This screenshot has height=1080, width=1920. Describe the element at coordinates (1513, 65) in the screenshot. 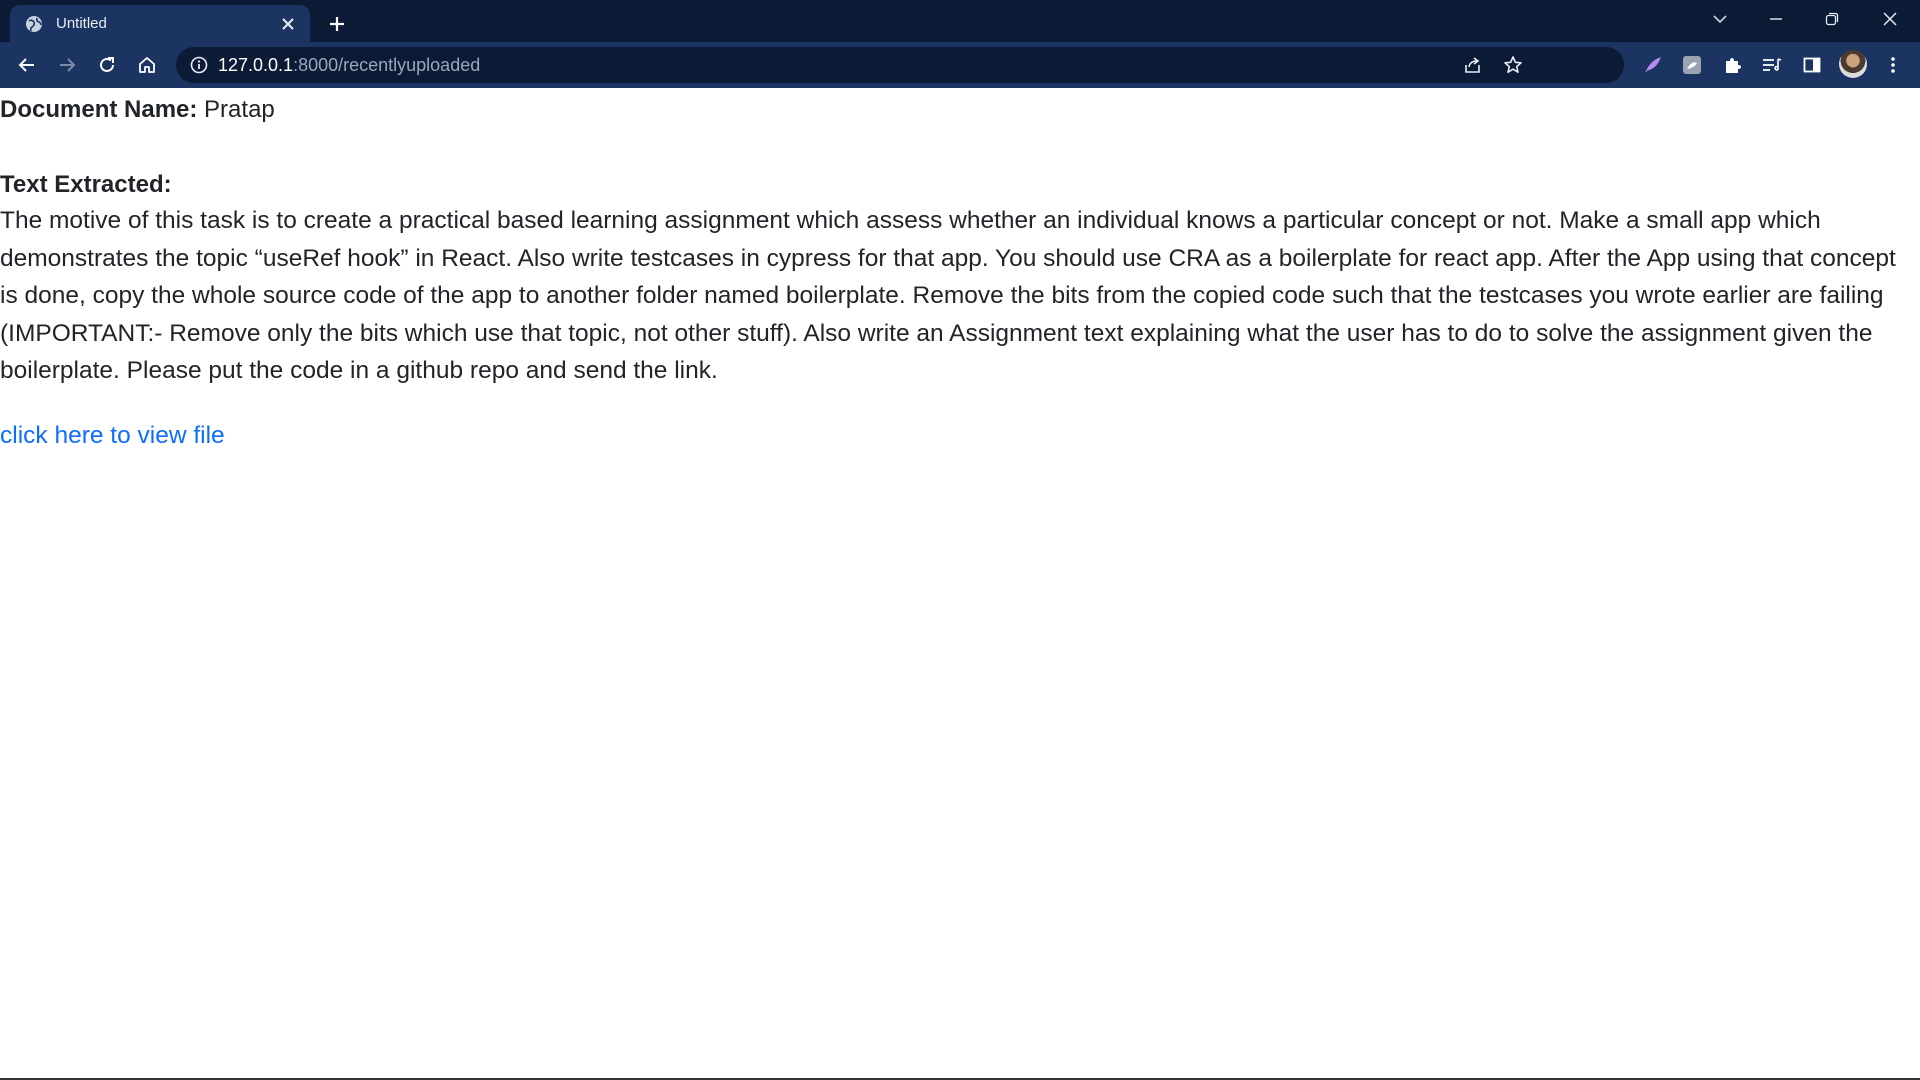

I see `star-icon` at that location.